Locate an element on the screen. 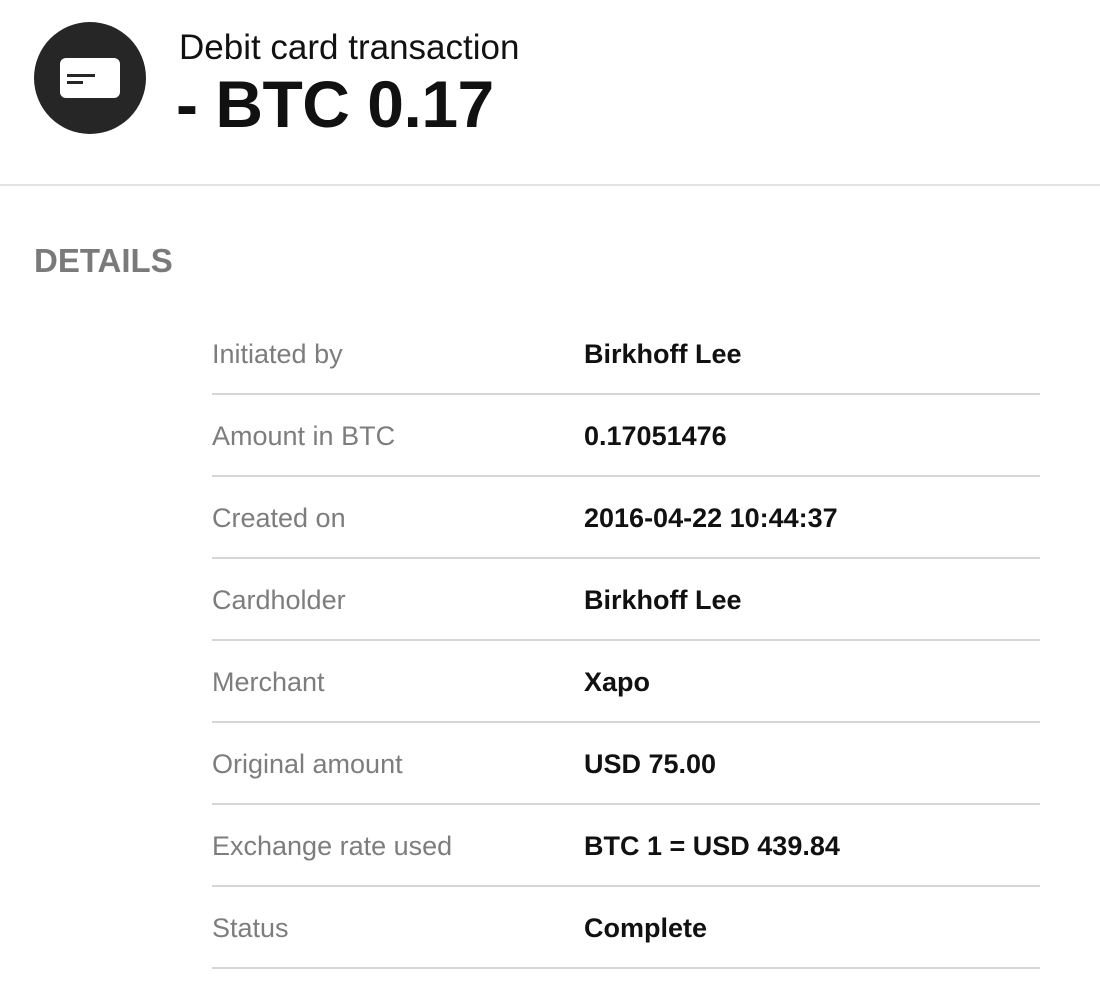 The height and width of the screenshot is (988, 1100). details-section-title: DETAILS is located at coordinates (103, 260).